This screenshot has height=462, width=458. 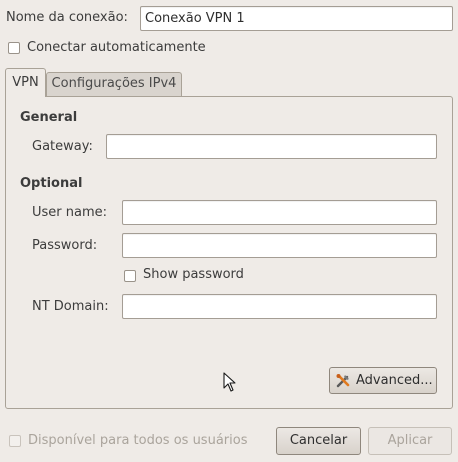 What do you see at coordinates (116, 47) in the screenshot?
I see `auto-connect-label: Conectar automaticamente` at bounding box center [116, 47].